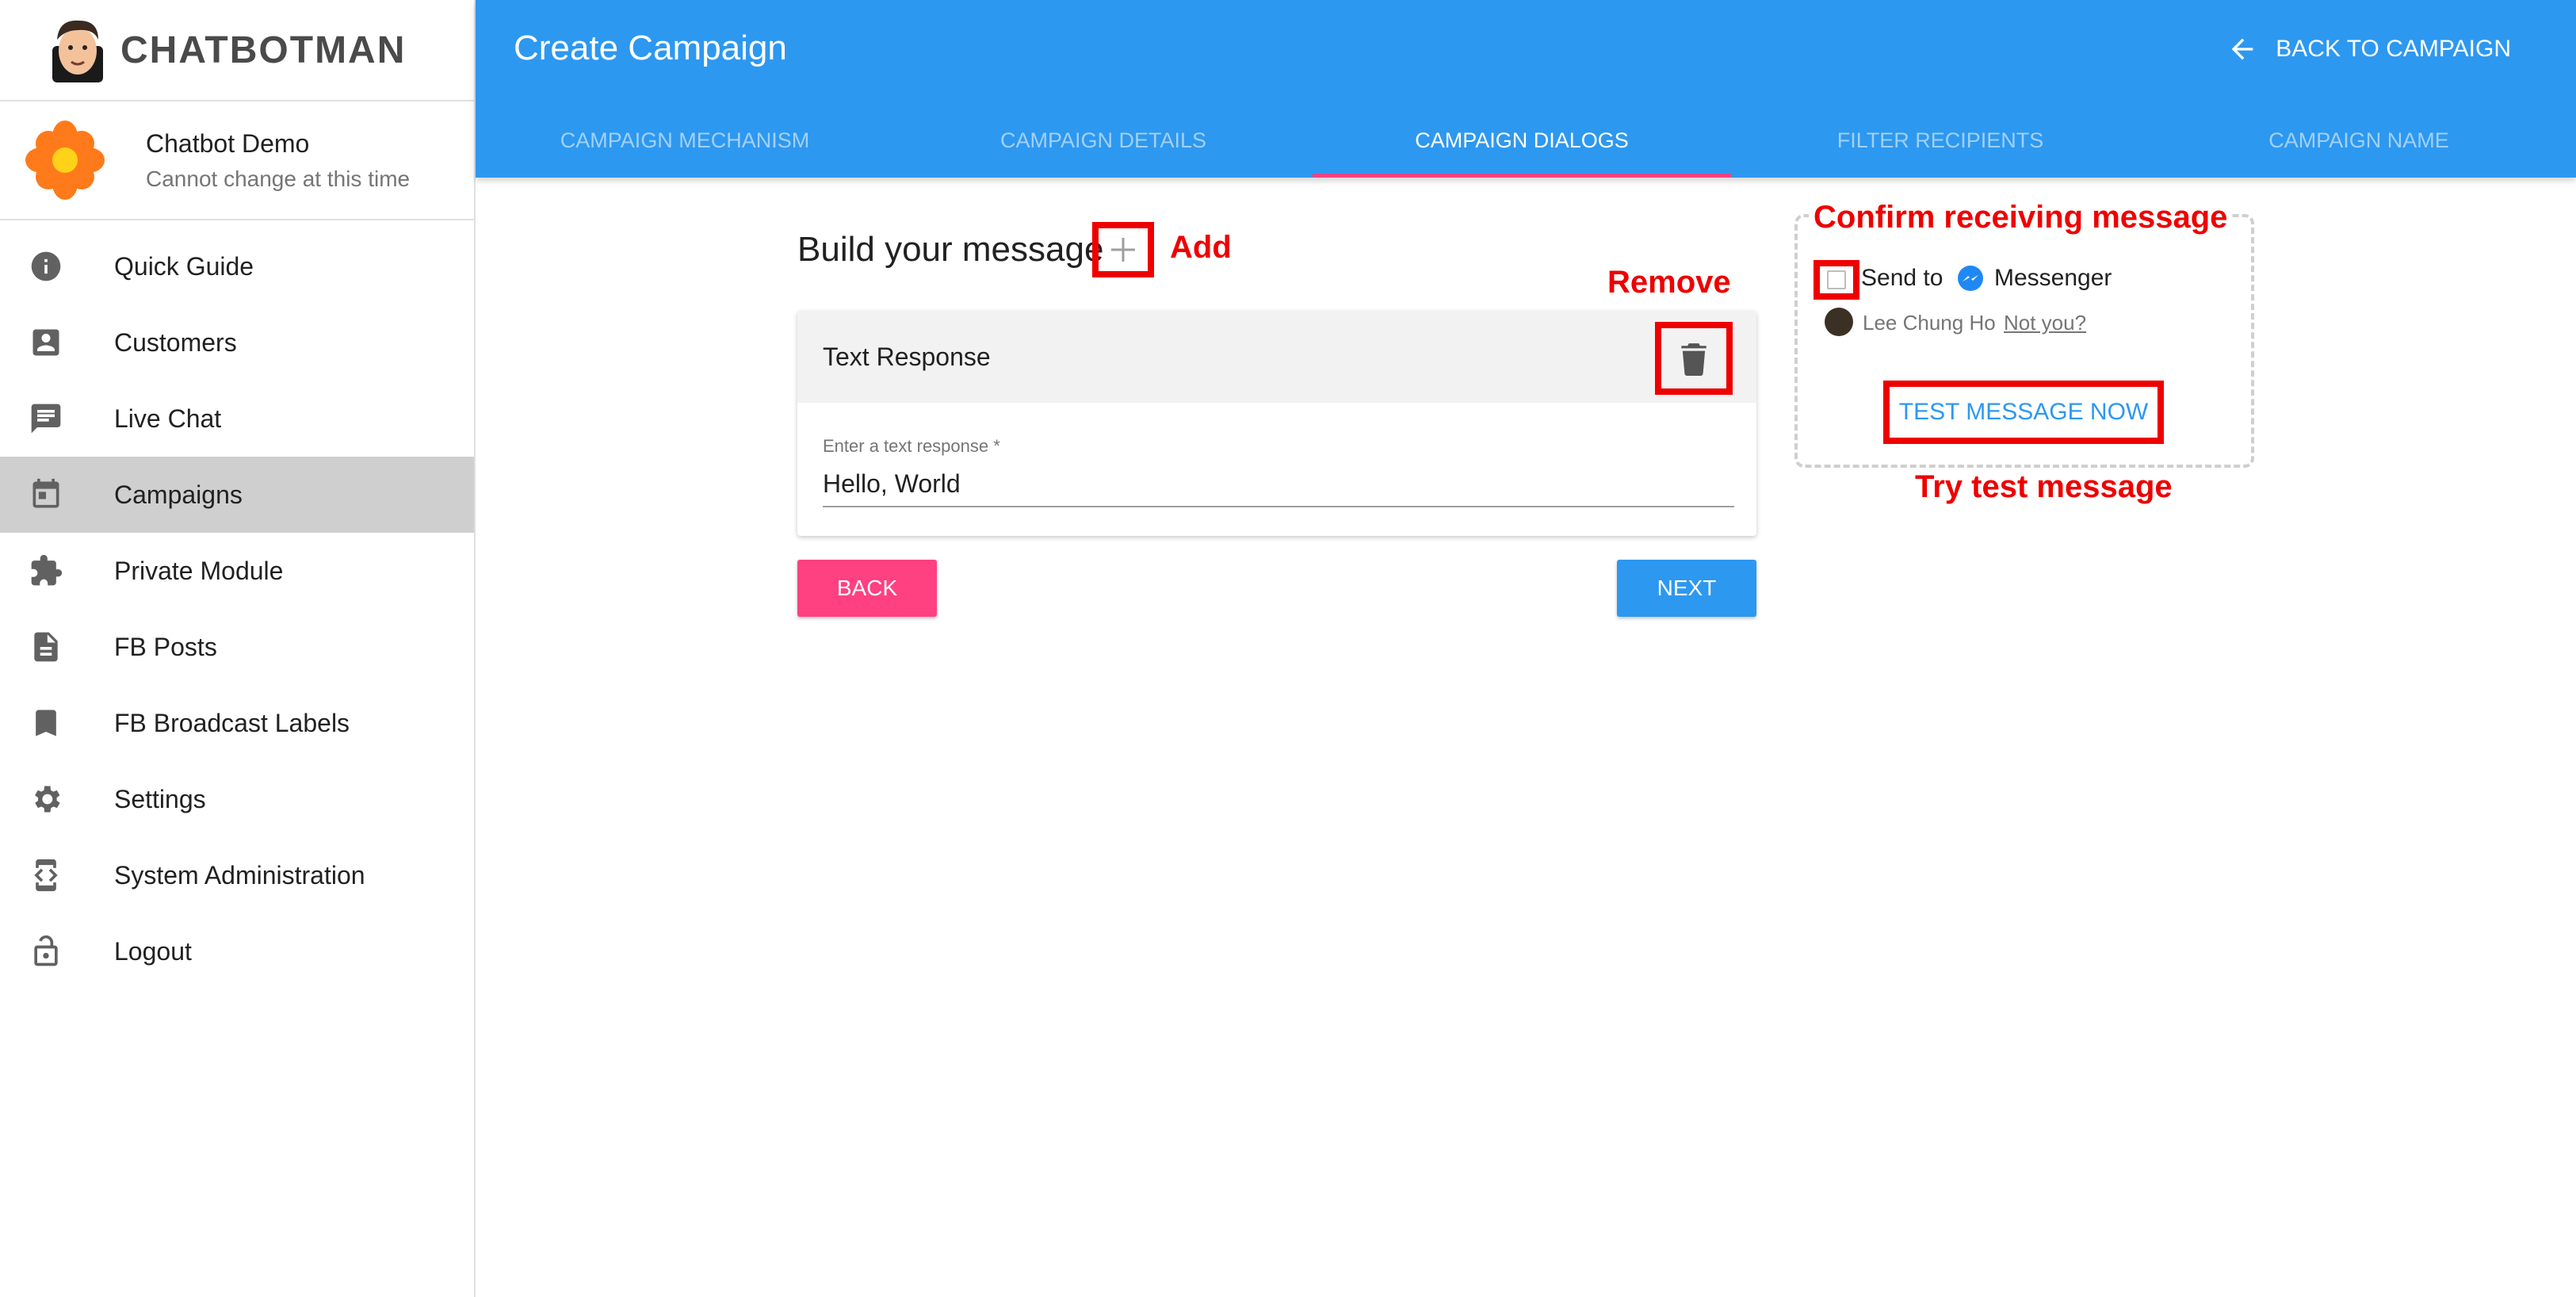 This screenshot has height=1297, width=2576. I want to click on lock-open-icon, so click(46, 951).